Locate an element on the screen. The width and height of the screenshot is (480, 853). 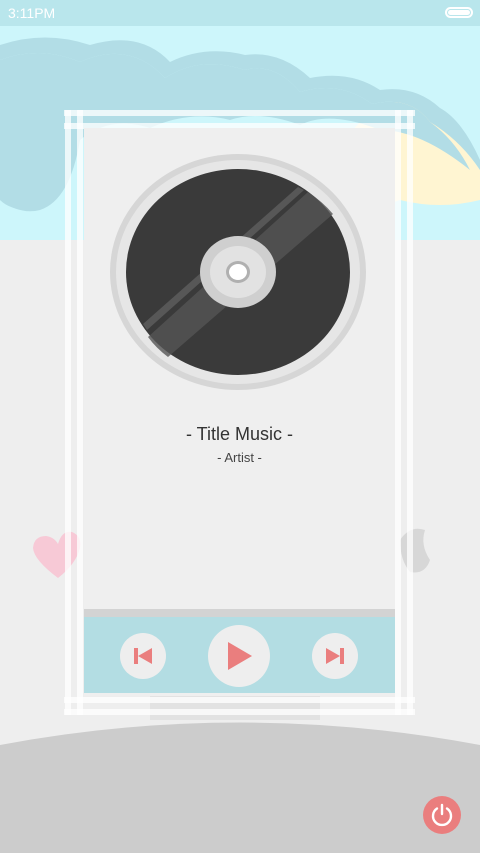
play-icon is located at coordinates (240, 656).